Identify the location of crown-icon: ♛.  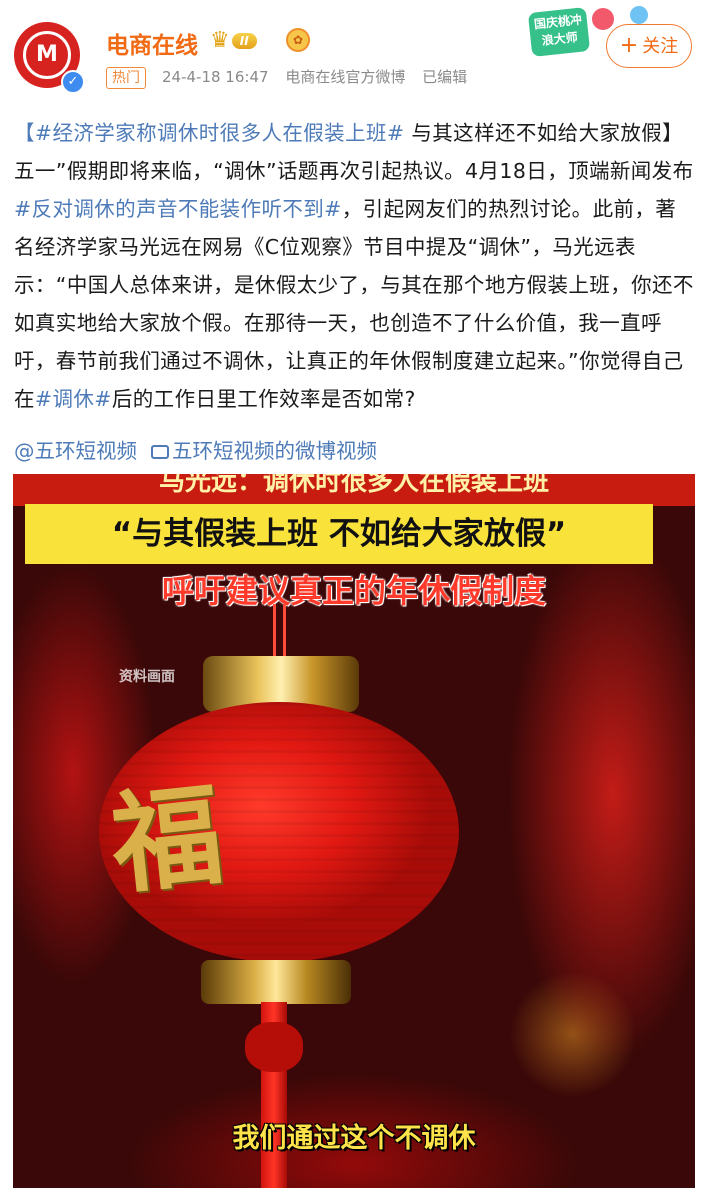
(220, 40).